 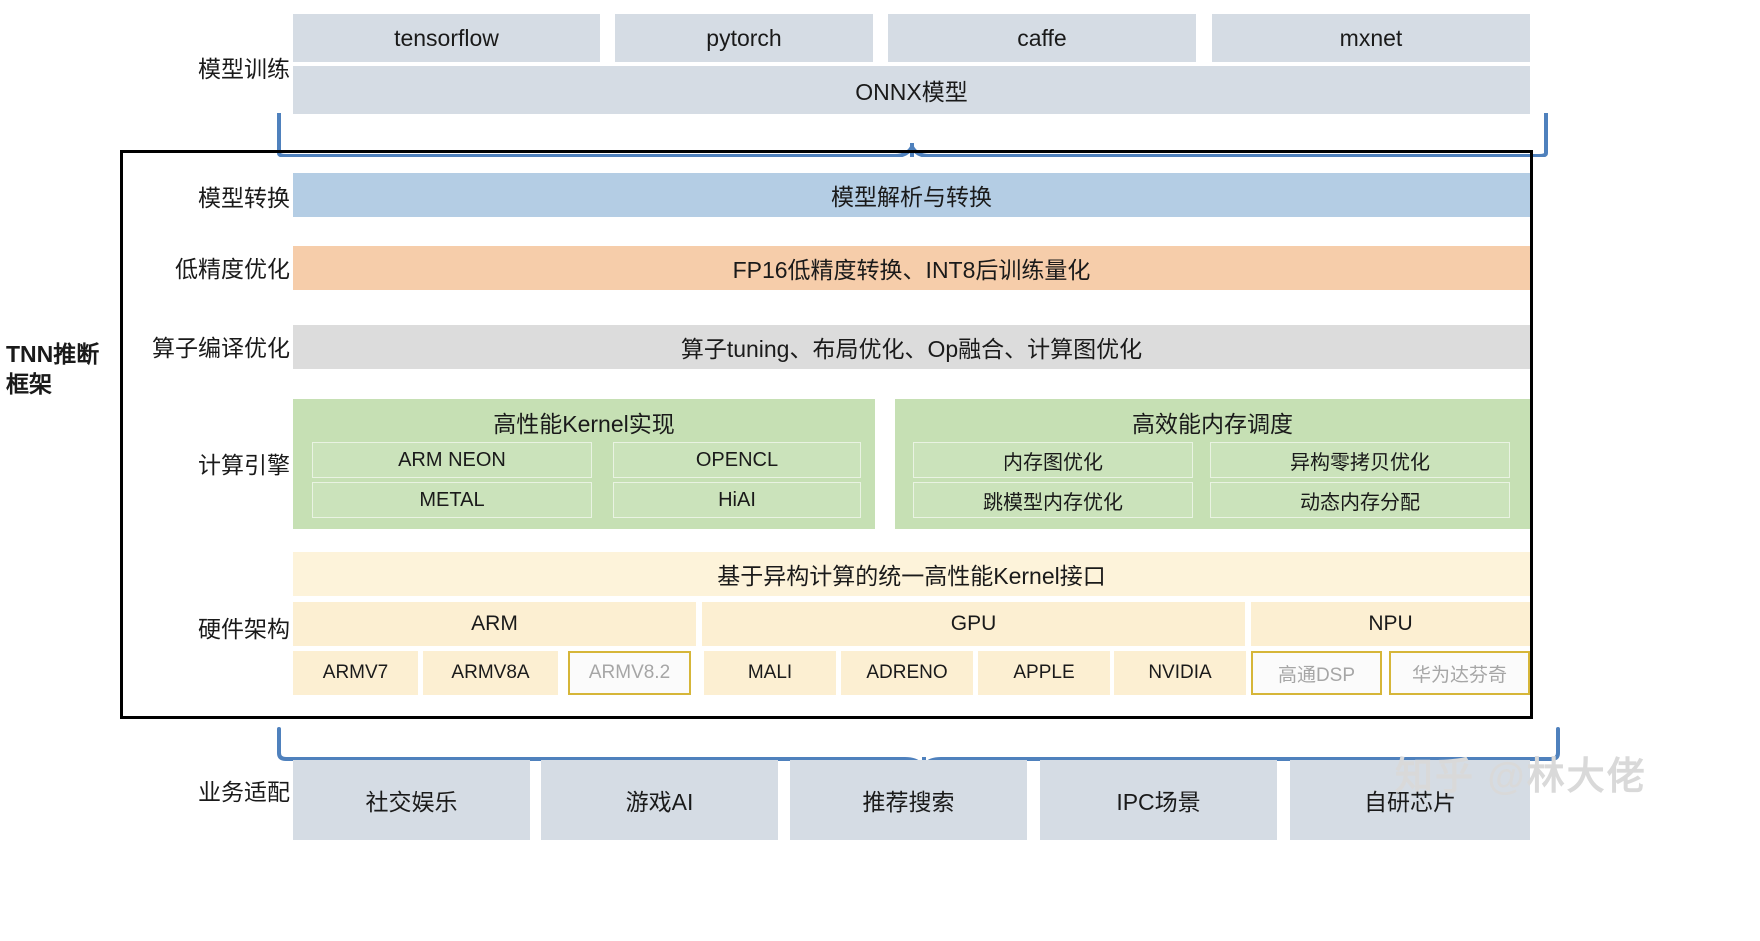 What do you see at coordinates (911, 90) in the screenshot?
I see `onnx-model-bar: ONNX模型` at bounding box center [911, 90].